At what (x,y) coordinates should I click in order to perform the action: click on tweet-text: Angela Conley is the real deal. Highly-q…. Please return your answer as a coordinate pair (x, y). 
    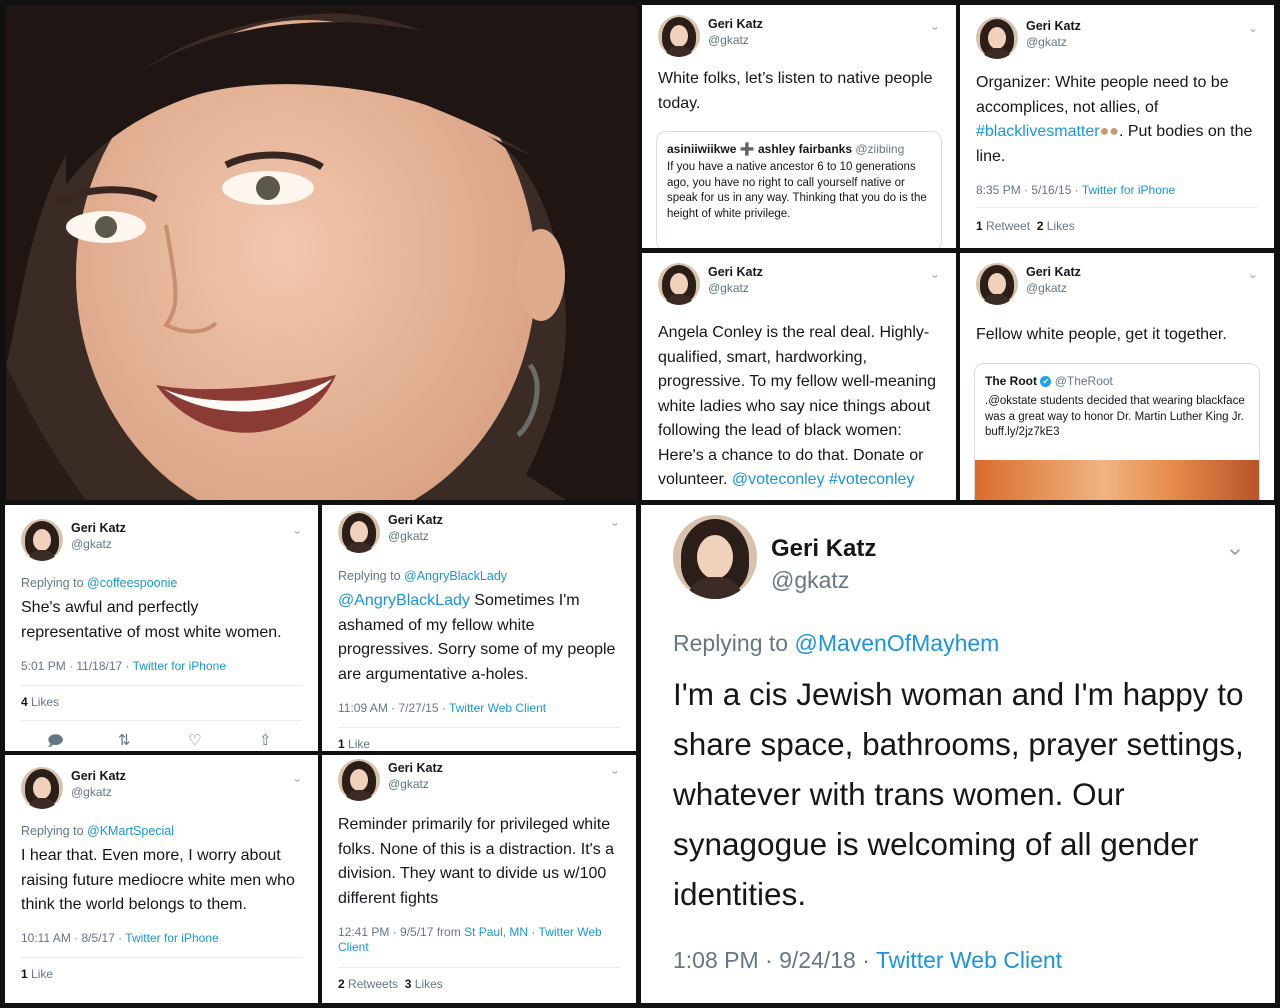
    Looking at the image, I should click on (797, 406).